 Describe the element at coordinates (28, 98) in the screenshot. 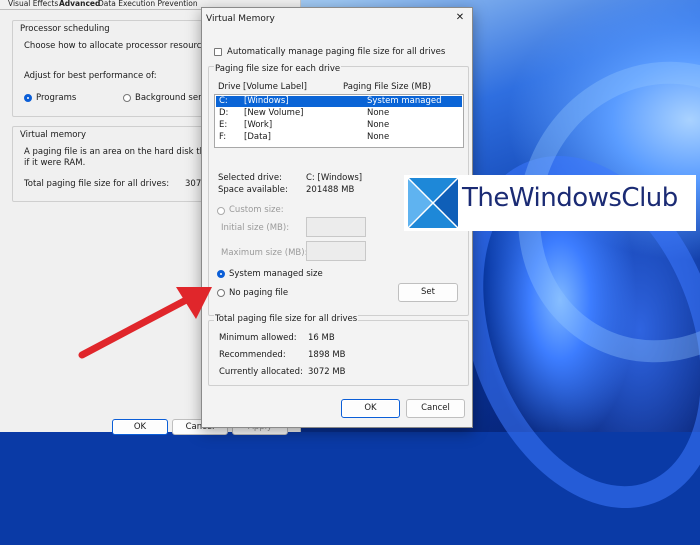

I see `programs-radio` at that location.